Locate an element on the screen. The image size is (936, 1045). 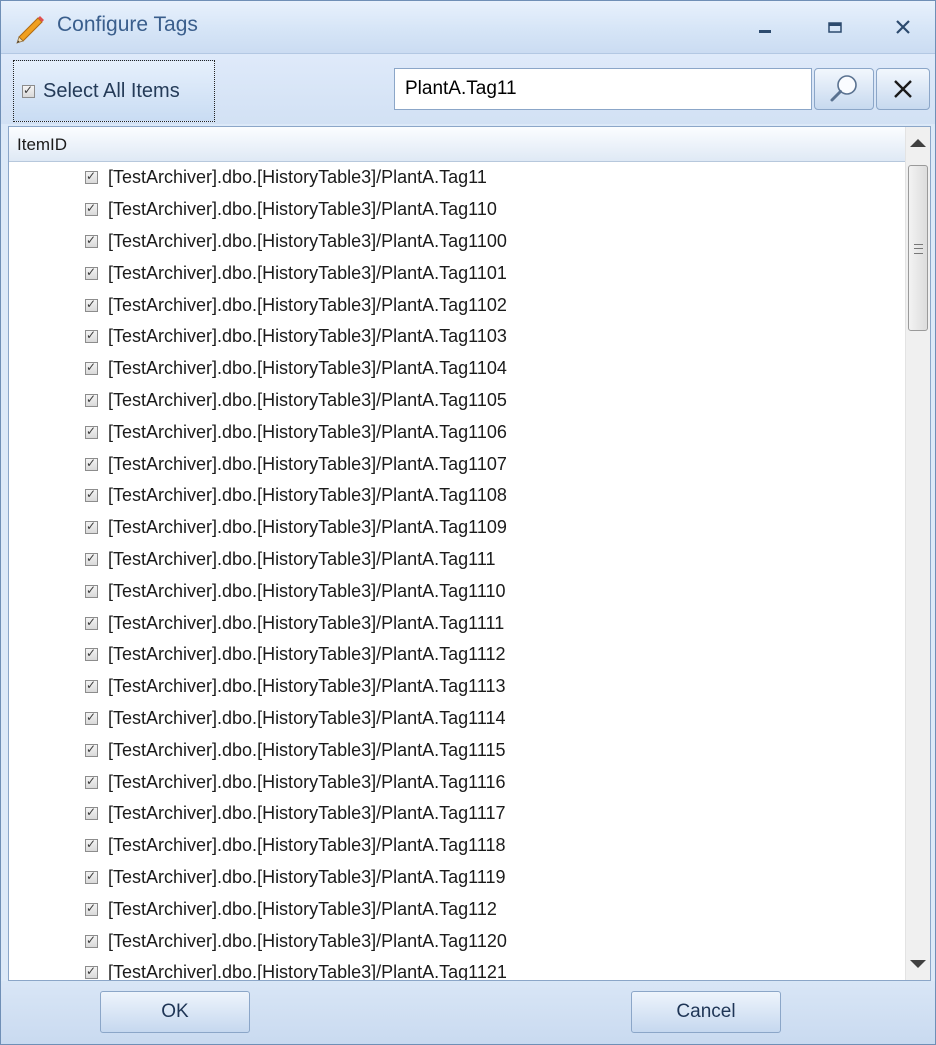
ok-button: OK is located at coordinates (175, 1012).